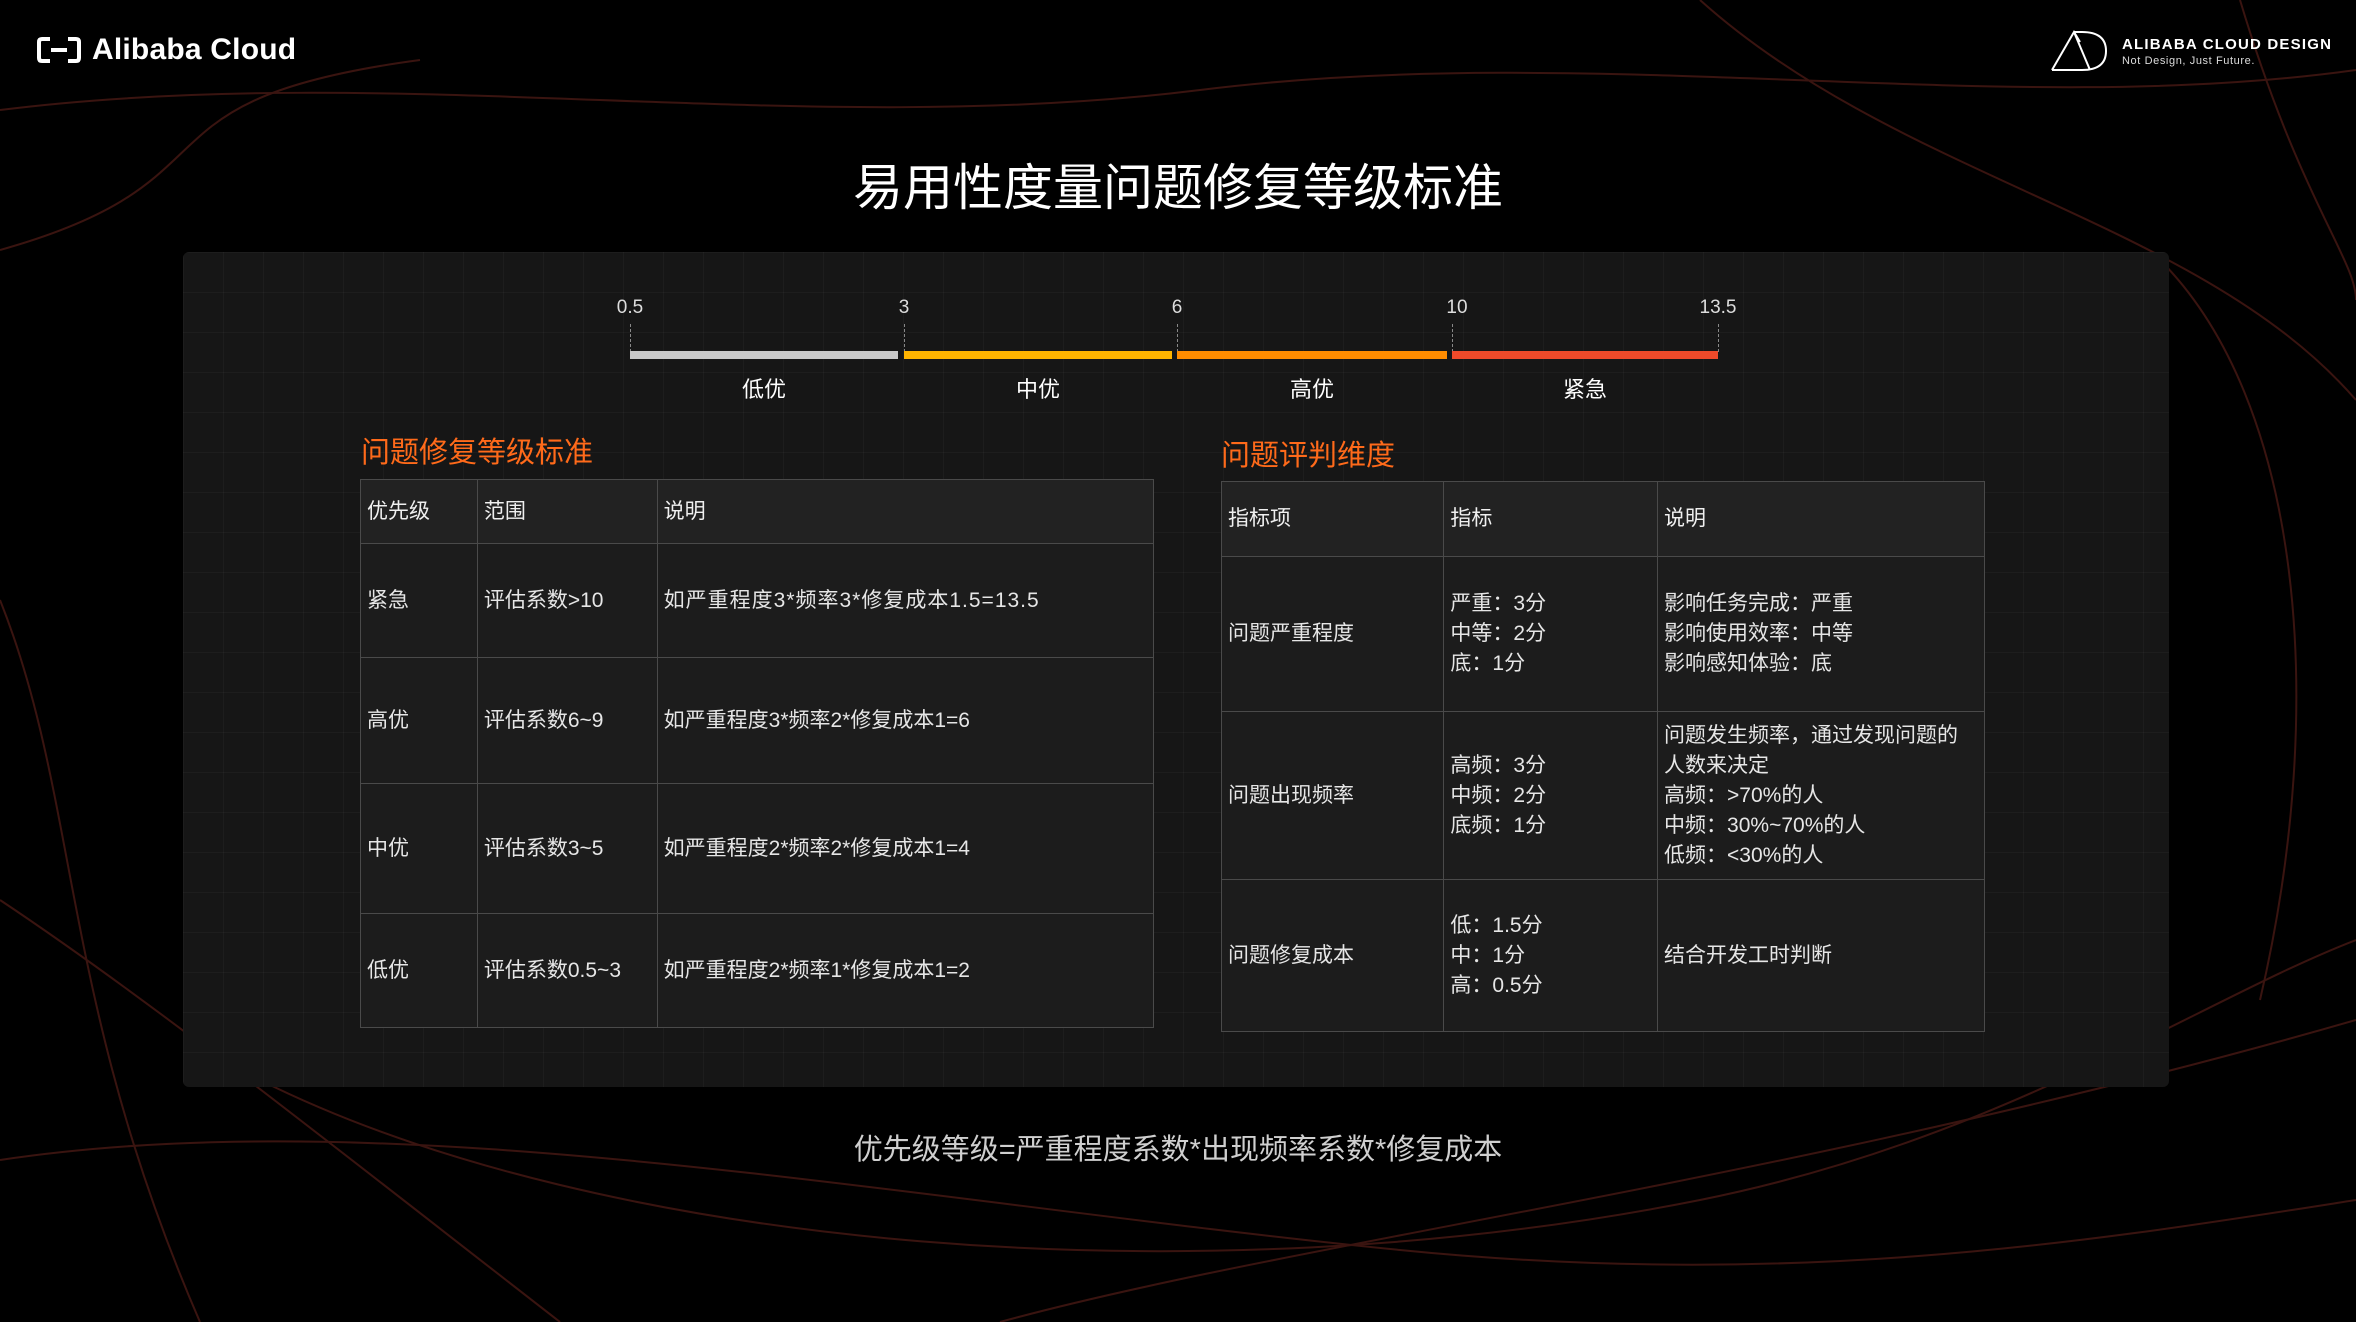 The height and width of the screenshot is (1322, 2356). I want to click on column-header: 指标, so click(1551, 519).